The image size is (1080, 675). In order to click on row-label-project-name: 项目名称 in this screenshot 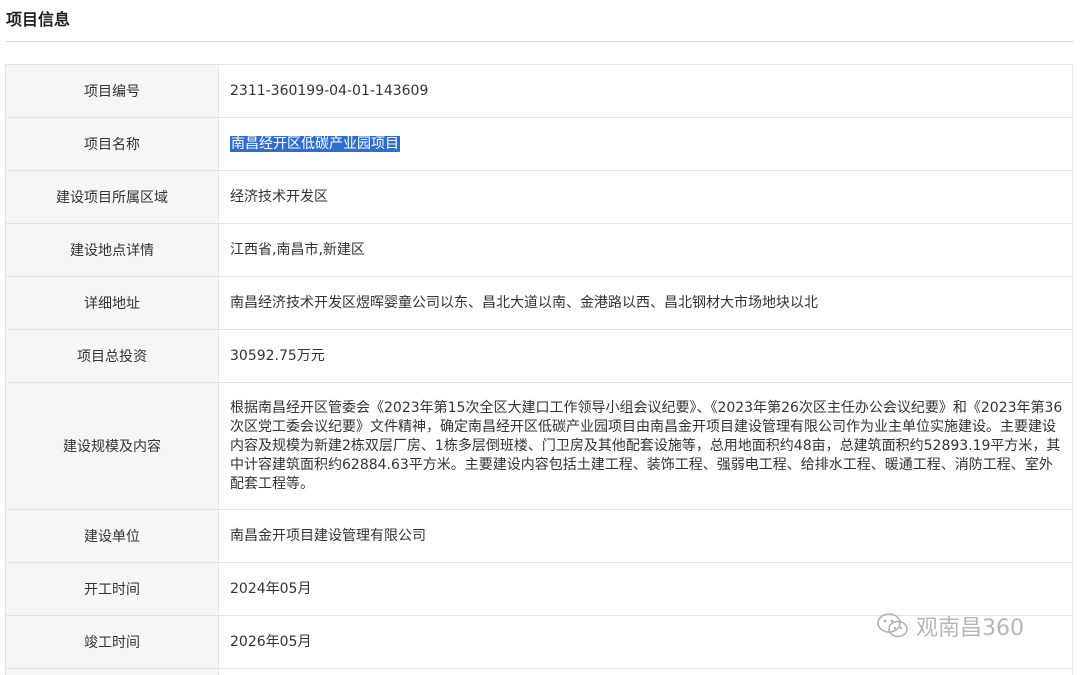, I will do `click(112, 144)`.